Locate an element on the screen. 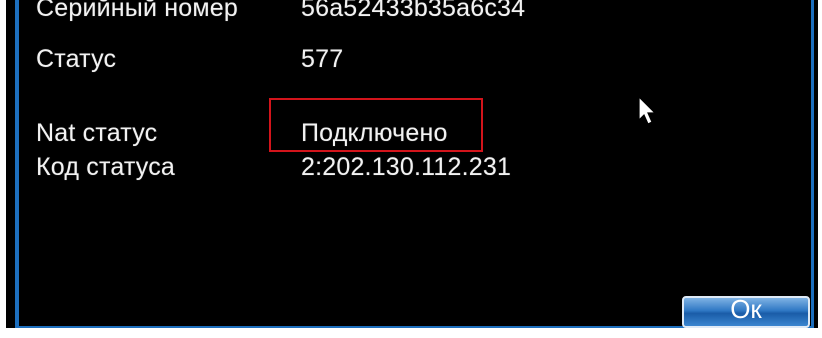 The height and width of the screenshot is (338, 822). nat-status-highlight-box is located at coordinates (376, 125).